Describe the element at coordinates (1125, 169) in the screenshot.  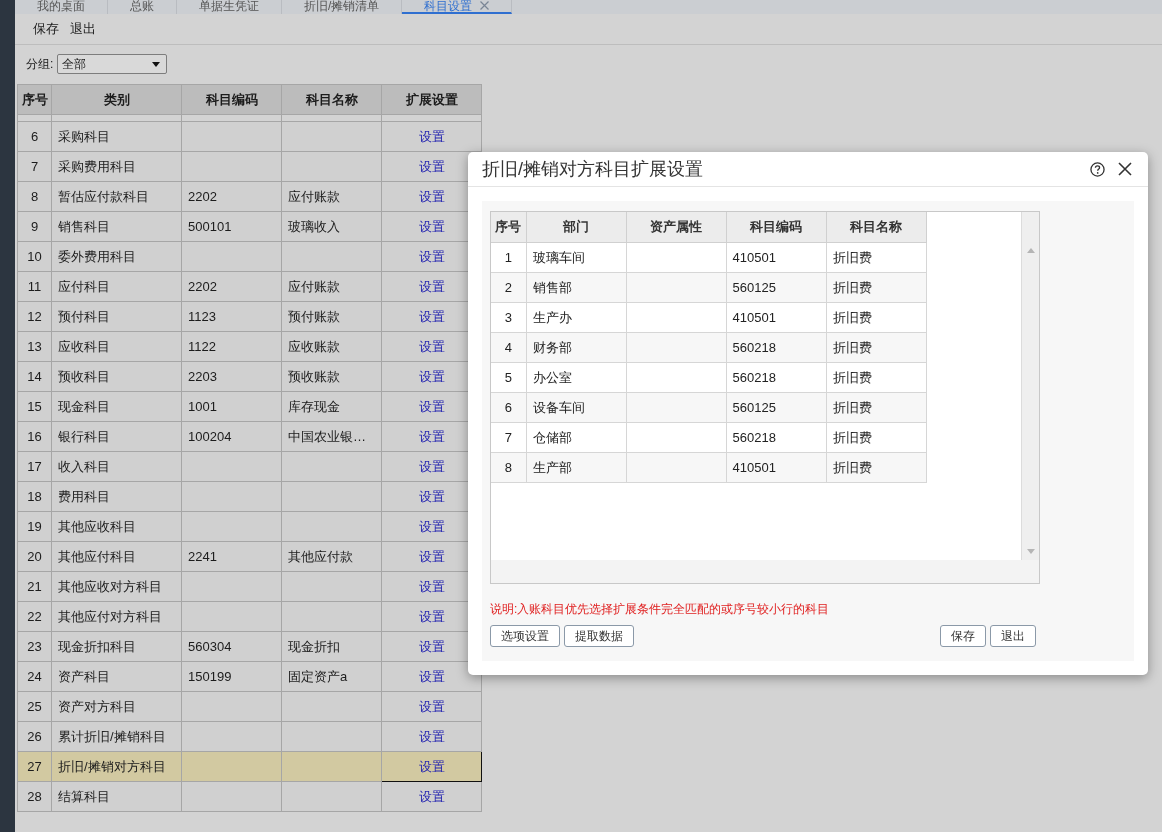
I see `close-icon` at that location.